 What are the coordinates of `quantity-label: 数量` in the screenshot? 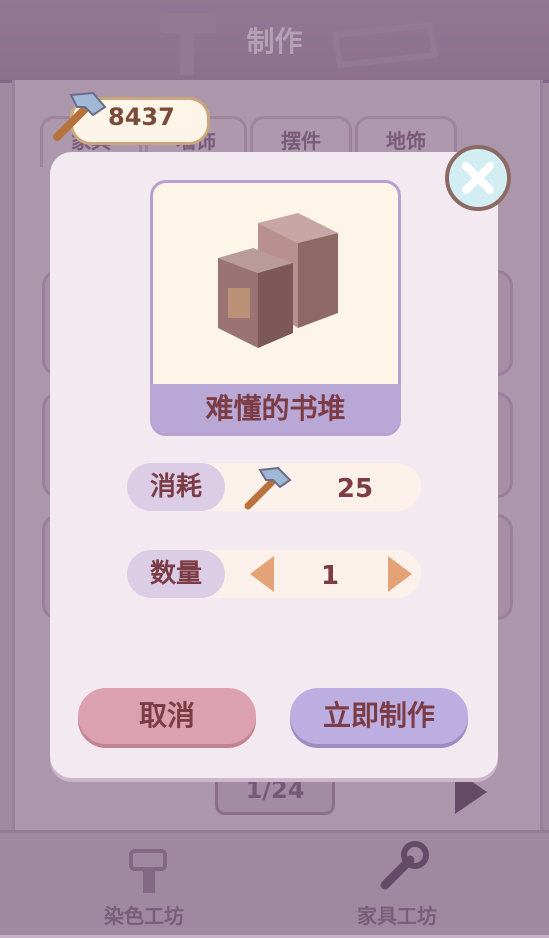 It's located at (176, 574).